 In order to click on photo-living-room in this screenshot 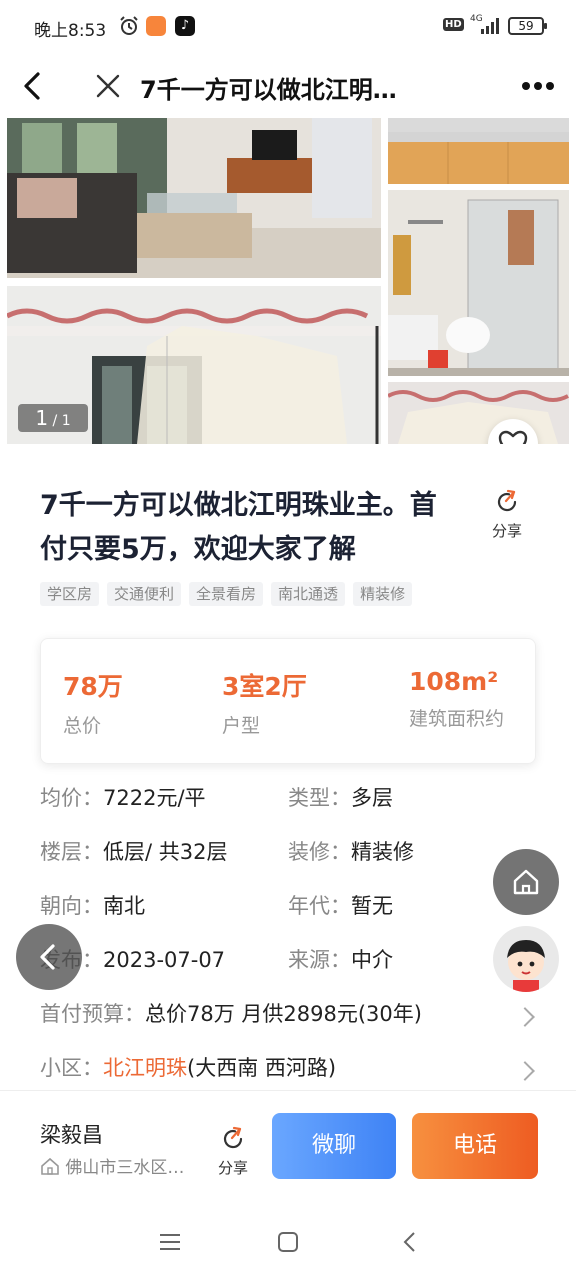, I will do `click(194, 198)`.